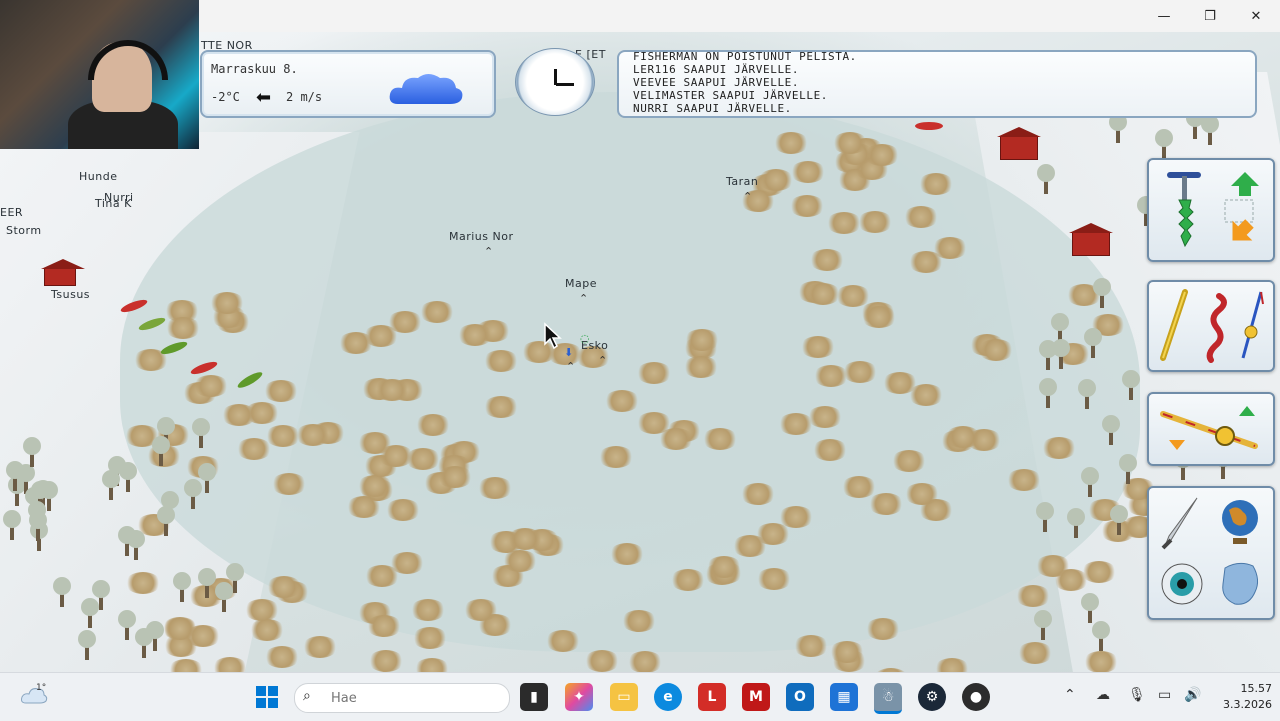 The height and width of the screenshot is (721, 1280). I want to click on weather-widget: 1°, so click(34, 695).